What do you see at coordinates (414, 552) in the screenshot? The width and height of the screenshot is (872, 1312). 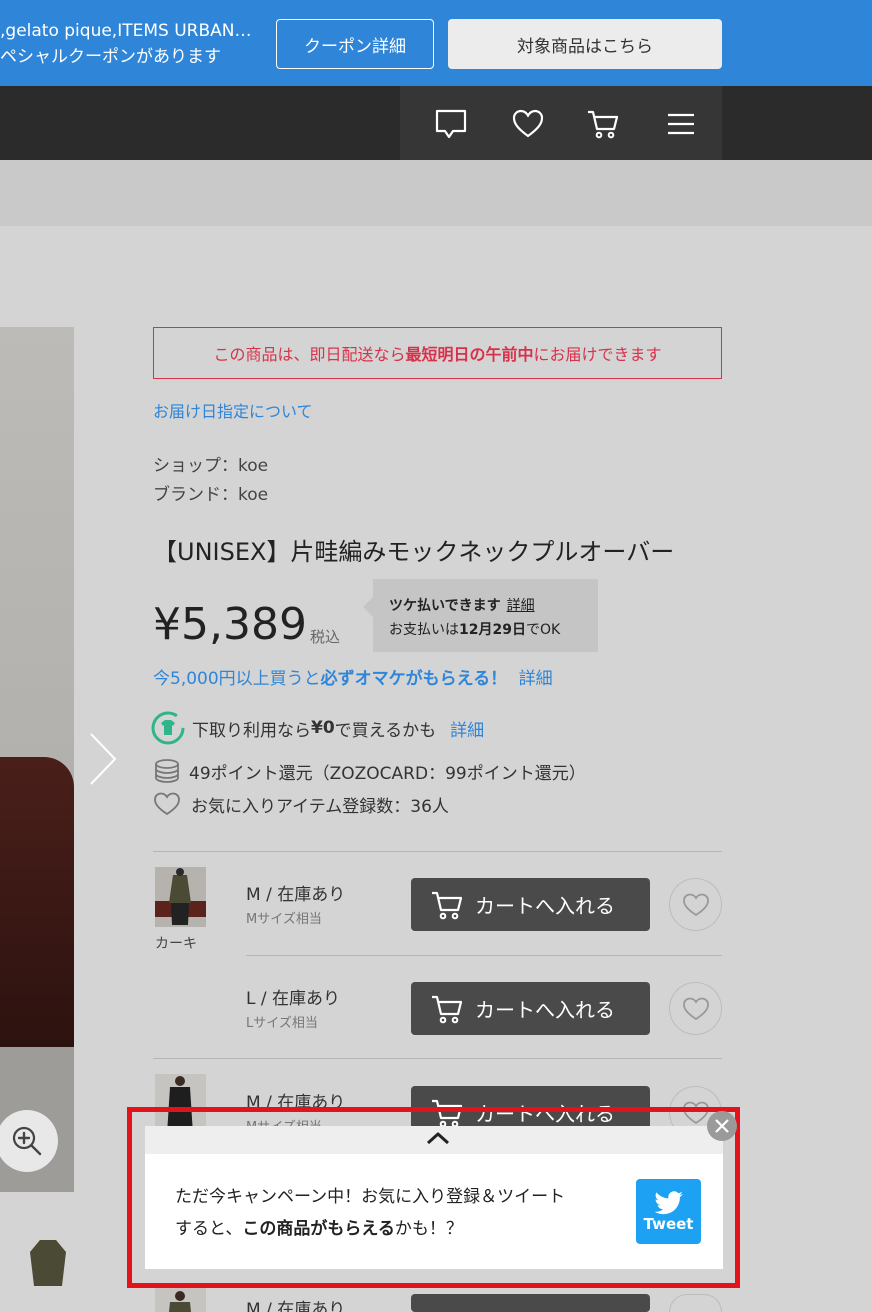 I see `product-title: 【UNISEX】片畦編みモックネックプルオーバー` at bounding box center [414, 552].